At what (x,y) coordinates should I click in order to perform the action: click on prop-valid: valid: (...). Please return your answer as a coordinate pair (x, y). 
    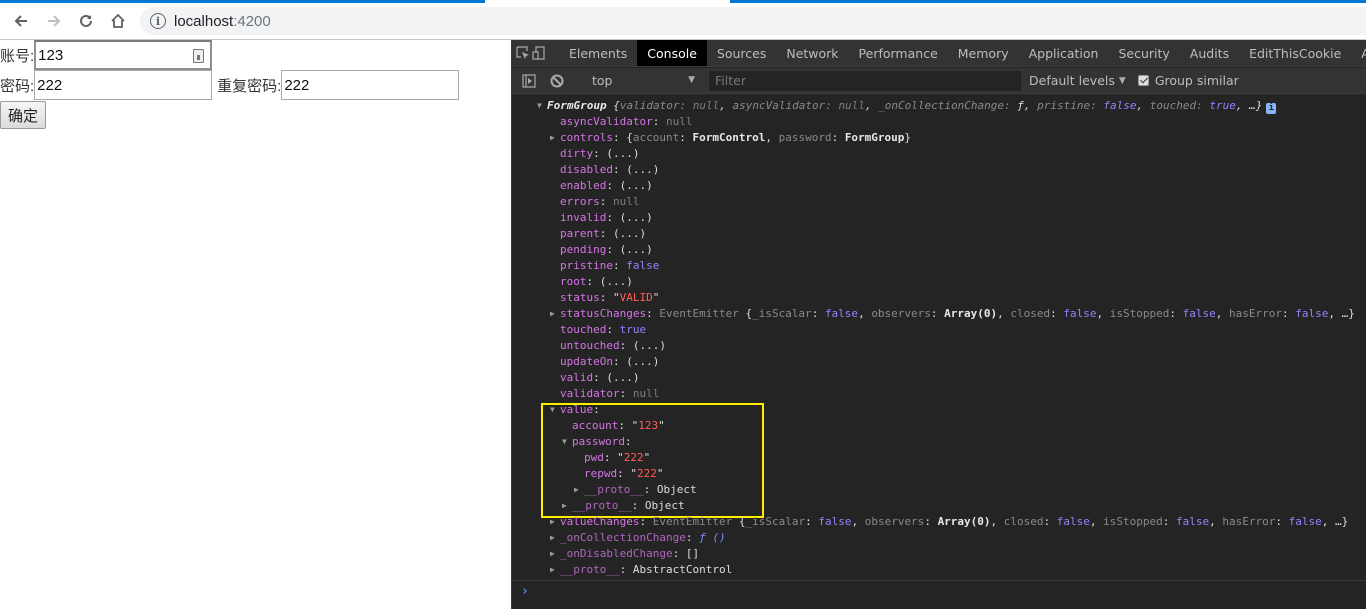
    Looking at the image, I should click on (600, 378).